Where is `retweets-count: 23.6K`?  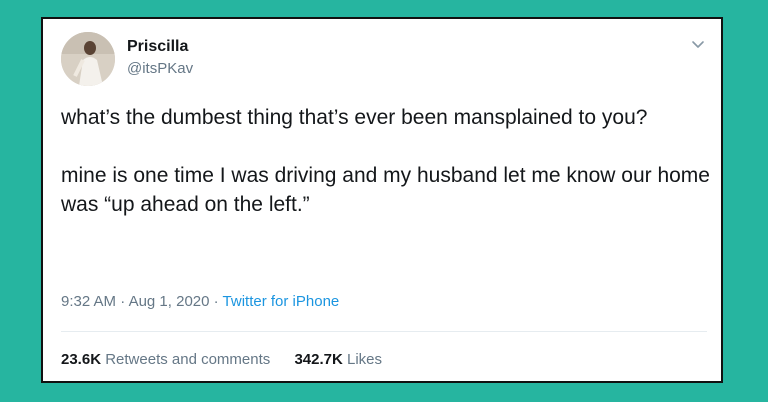 retweets-count: 23.6K is located at coordinates (81, 359).